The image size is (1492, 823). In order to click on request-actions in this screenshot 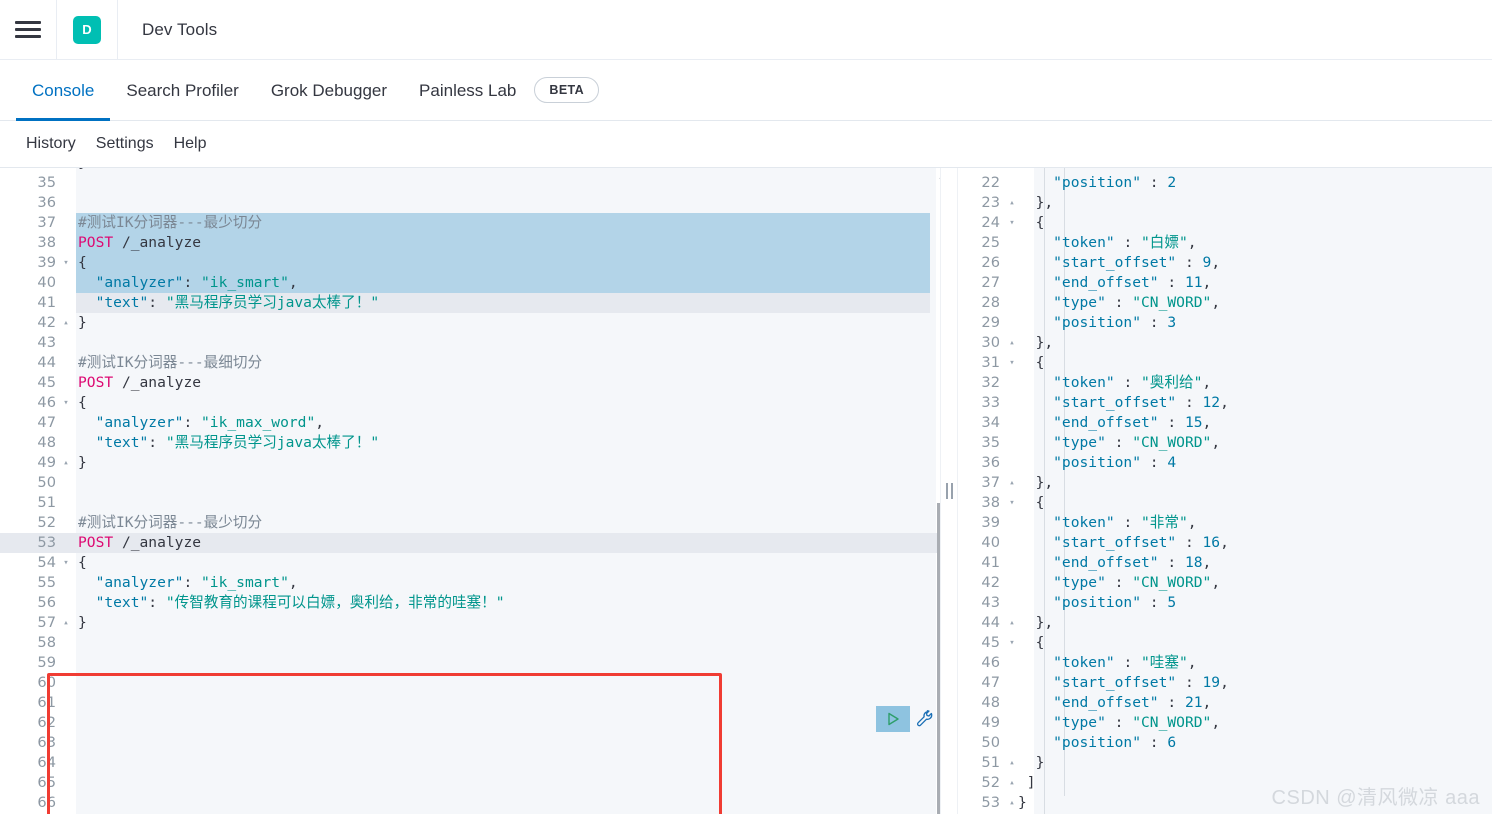, I will do `click(907, 719)`.